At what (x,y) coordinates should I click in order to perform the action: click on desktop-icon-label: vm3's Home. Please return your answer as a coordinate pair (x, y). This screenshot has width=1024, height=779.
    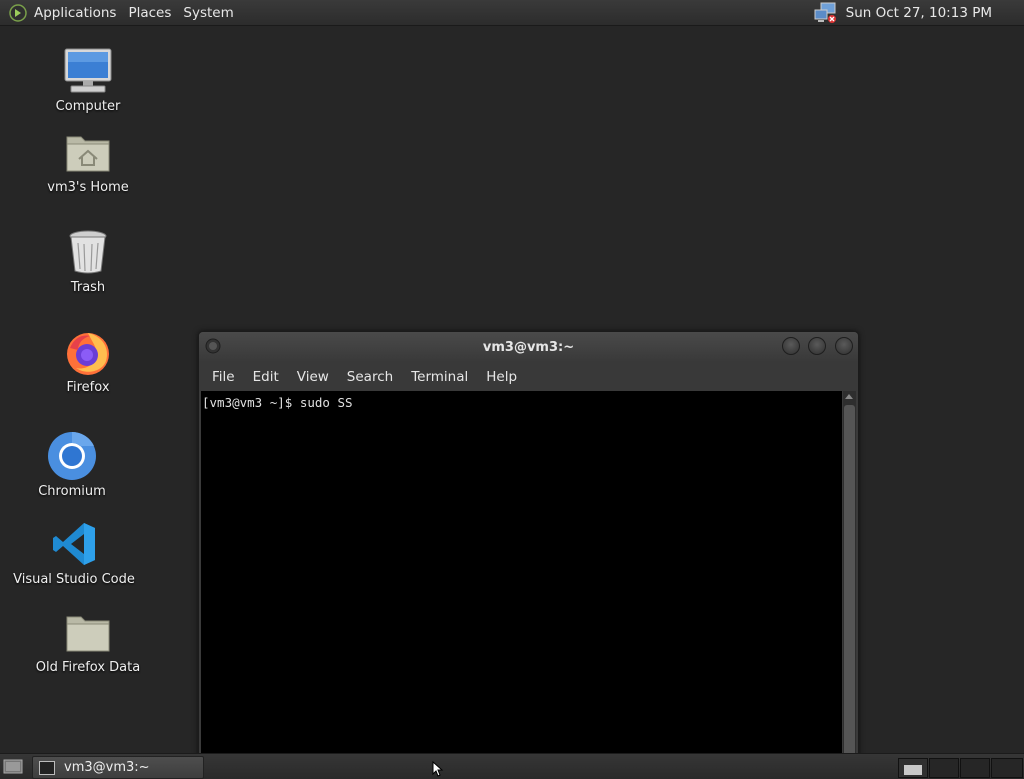
    Looking at the image, I should click on (88, 187).